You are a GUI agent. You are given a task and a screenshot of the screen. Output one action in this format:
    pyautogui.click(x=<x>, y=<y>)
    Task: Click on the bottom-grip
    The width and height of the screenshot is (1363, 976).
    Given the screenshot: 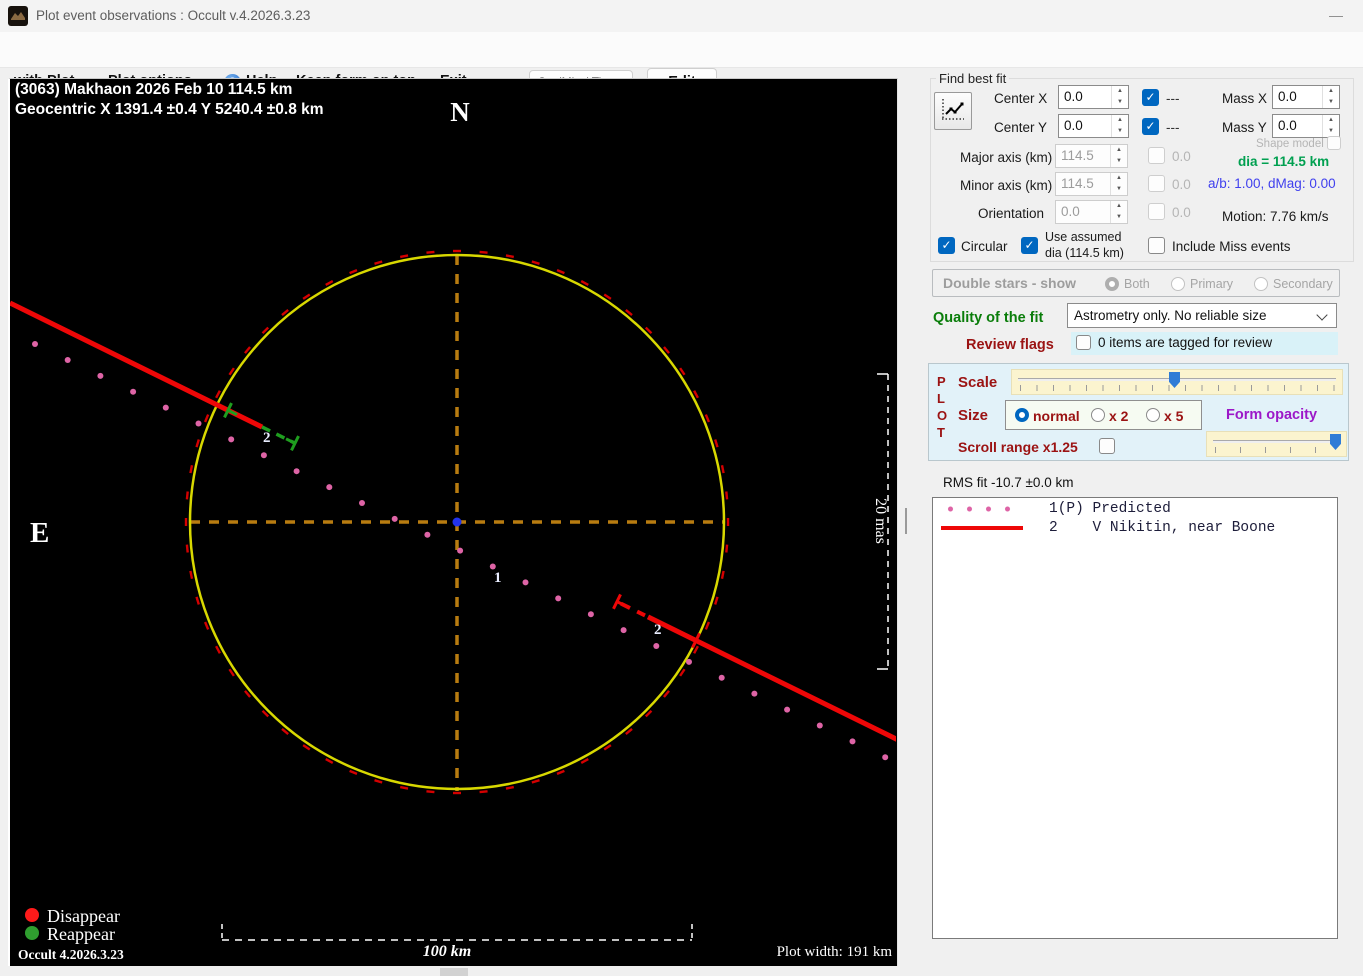 What is the action you would take?
    pyautogui.click(x=454, y=972)
    